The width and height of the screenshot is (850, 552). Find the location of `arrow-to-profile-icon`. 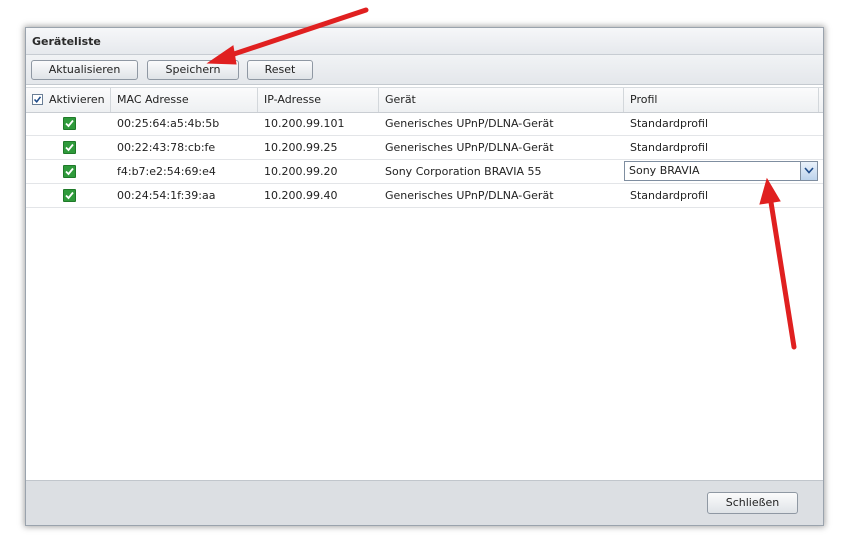

arrow-to-profile-icon is located at coordinates (778, 263).